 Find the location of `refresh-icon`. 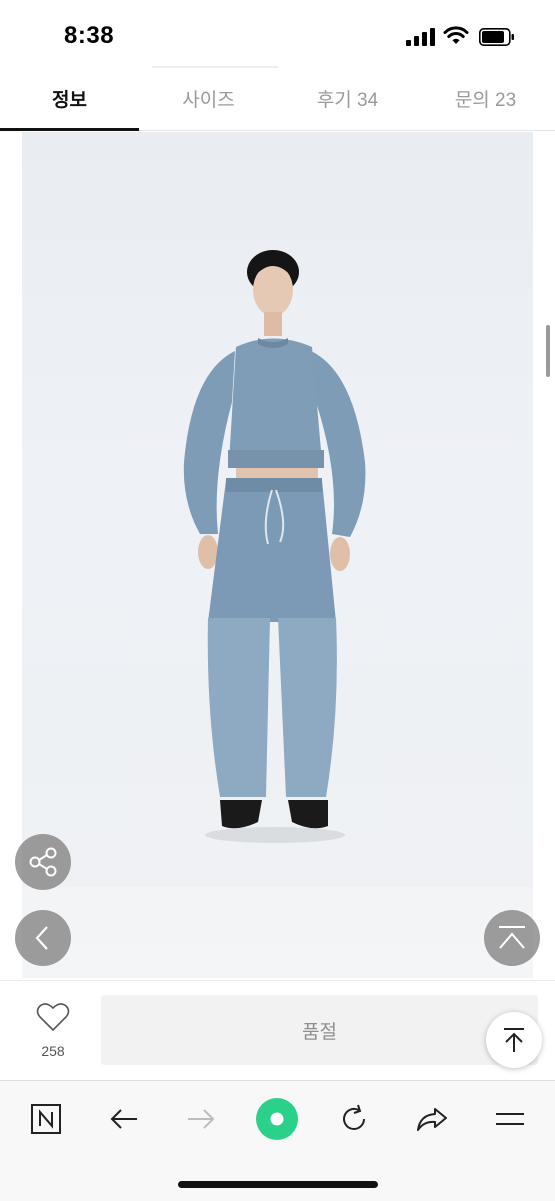

refresh-icon is located at coordinates (354, 1117).